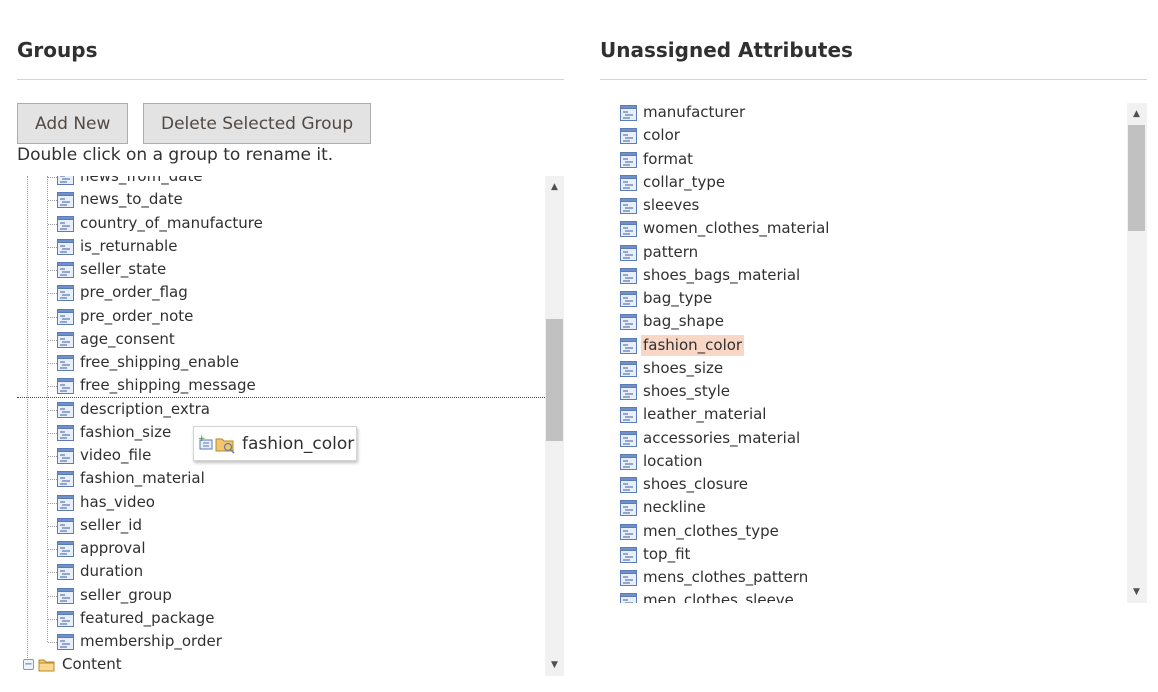  What do you see at coordinates (126, 316) in the screenshot?
I see `attribute-item: pre_order_note` at bounding box center [126, 316].